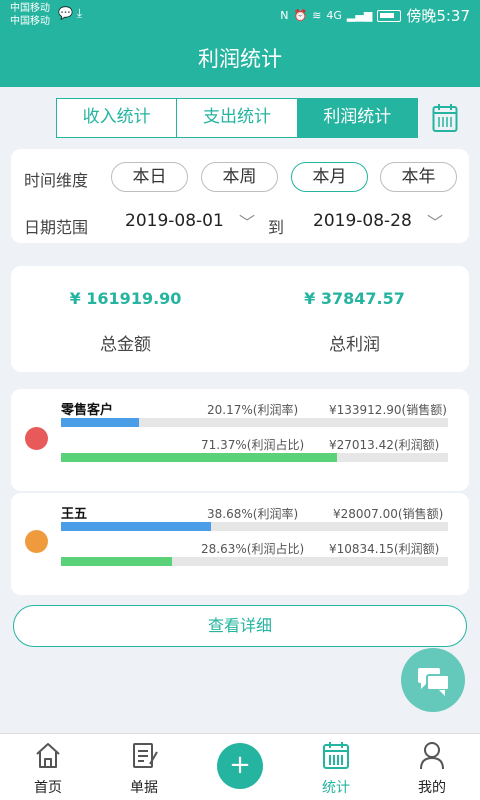 Image resolution: width=480 pixels, height=800 pixels. What do you see at coordinates (336, 755) in the screenshot?
I see `stats-icon` at bounding box center [336, 755].